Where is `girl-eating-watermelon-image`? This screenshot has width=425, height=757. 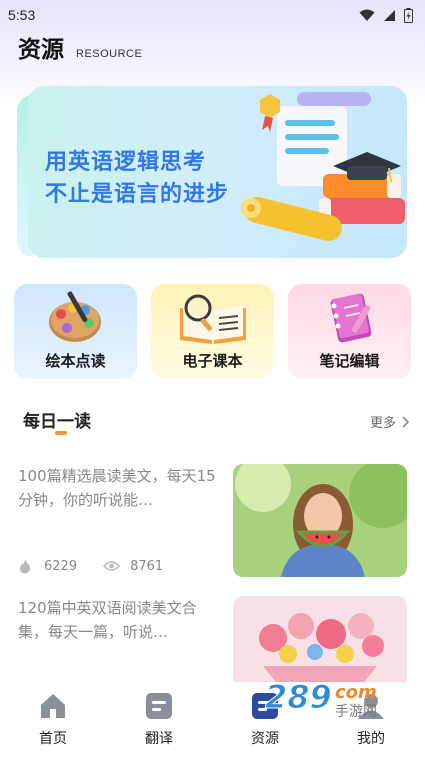
girl-eating-watermelon-image is located at coordinates (320, 520).